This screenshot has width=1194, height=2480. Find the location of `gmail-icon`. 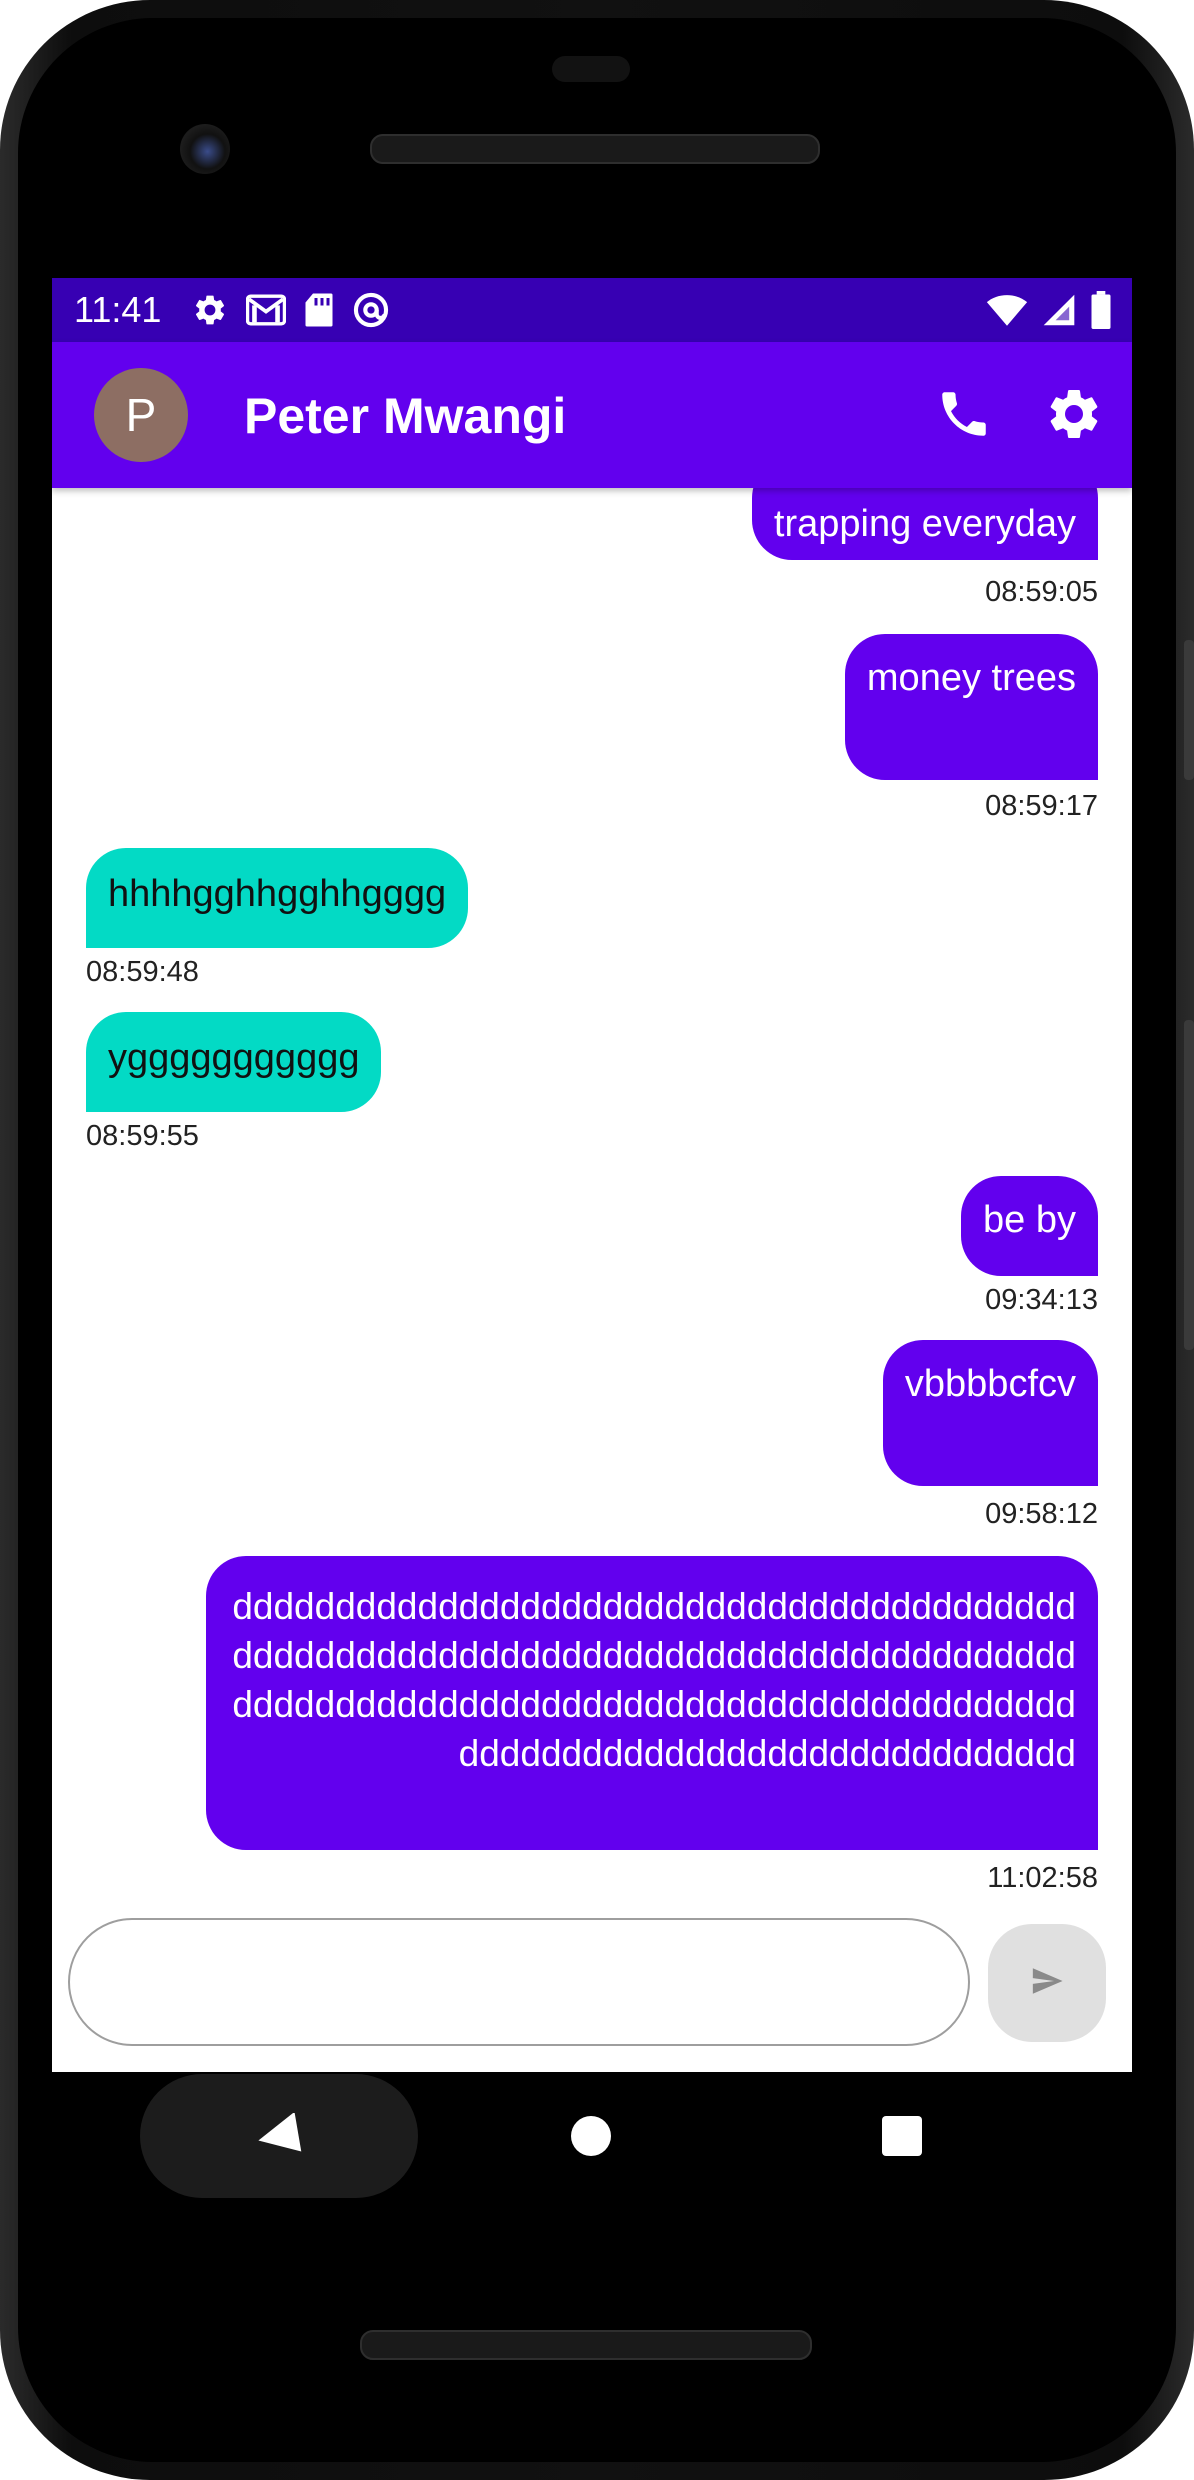

gmail-icon is located at coordinates (266, 310).